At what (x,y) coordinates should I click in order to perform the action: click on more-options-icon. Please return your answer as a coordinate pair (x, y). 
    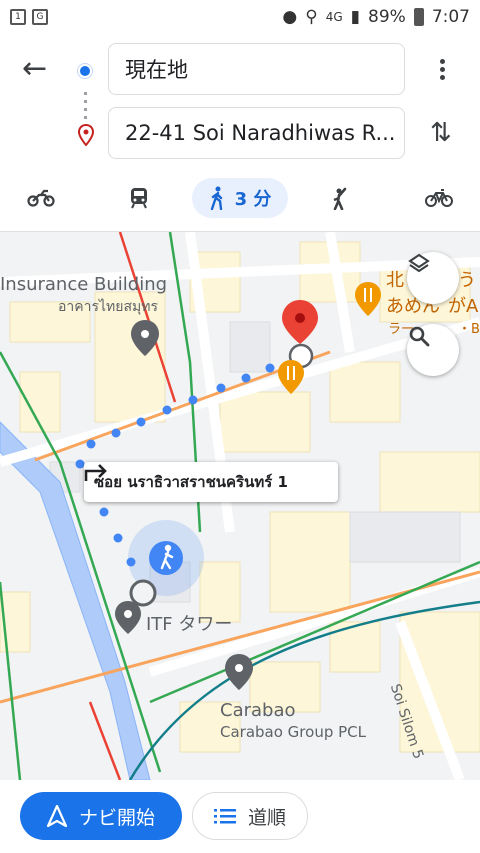
    Looking at the image, I should click on (442, 71).